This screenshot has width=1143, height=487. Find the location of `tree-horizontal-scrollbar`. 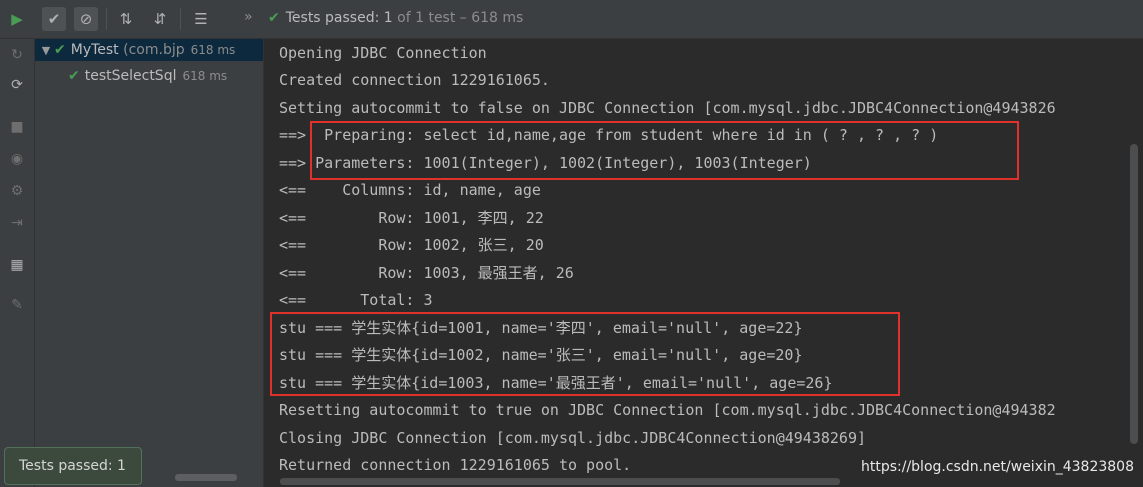

tree-horizontal-scrollbar is located at coordinates (206, 477).